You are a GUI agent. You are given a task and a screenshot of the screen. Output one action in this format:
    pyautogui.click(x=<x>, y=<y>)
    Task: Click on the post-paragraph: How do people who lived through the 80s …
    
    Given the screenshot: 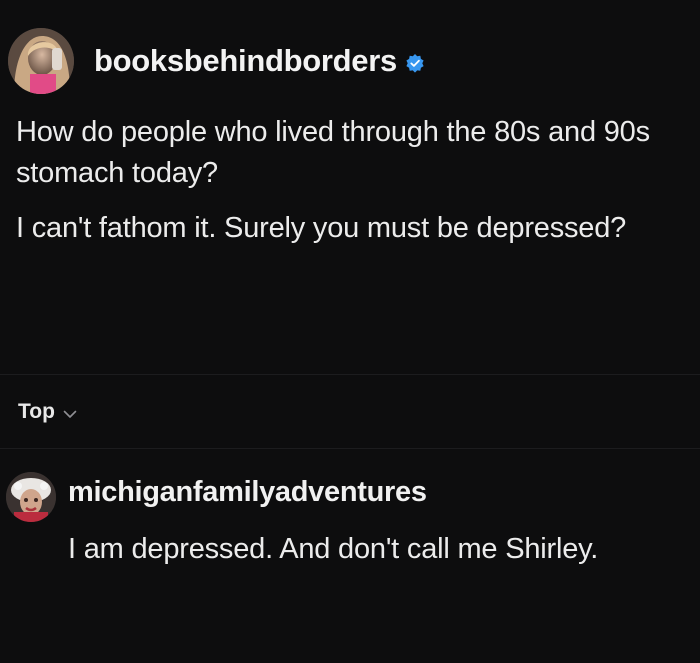 What is the action you would take?
    pyautogui.click(x=333, y=152)
    